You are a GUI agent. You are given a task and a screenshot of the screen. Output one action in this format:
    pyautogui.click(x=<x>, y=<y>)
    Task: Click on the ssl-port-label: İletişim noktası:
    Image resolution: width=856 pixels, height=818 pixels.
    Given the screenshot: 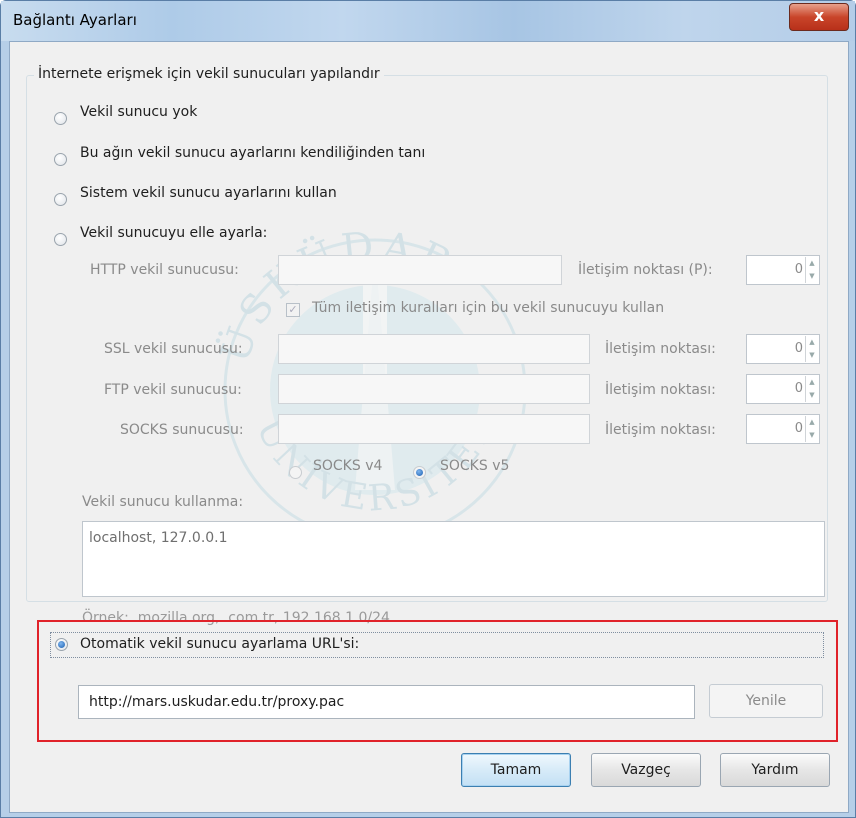 What is the action you would take?
    pyautogui.click(x=660, y=349)
    